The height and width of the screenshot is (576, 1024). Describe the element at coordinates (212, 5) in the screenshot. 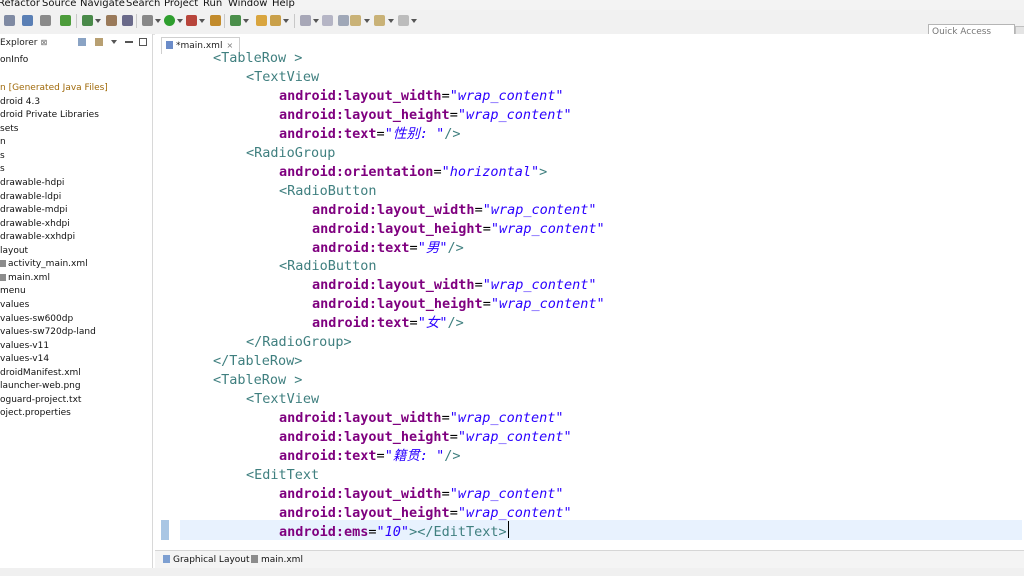

I see `menu-run: Run` at that location.